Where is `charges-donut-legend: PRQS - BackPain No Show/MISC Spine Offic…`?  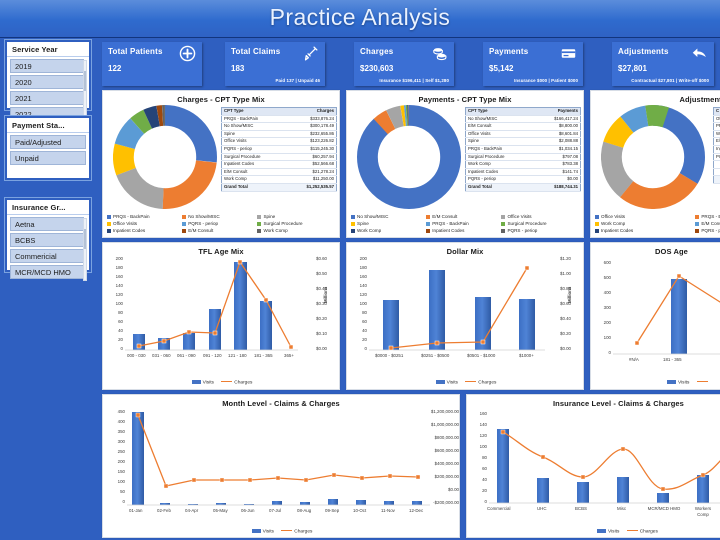
charges-donut-legend: PRQS - BackPain No Show/MISC Spine Offic… is located at coordinates (221, 223).